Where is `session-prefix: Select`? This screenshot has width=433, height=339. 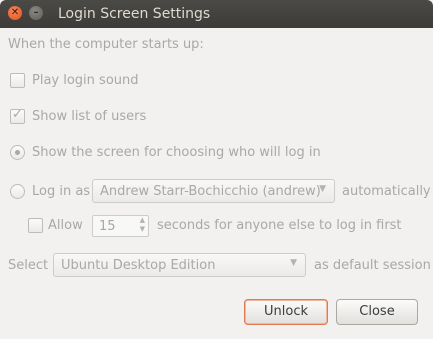
session-prefix: Select is located at coordinates (28, 265).